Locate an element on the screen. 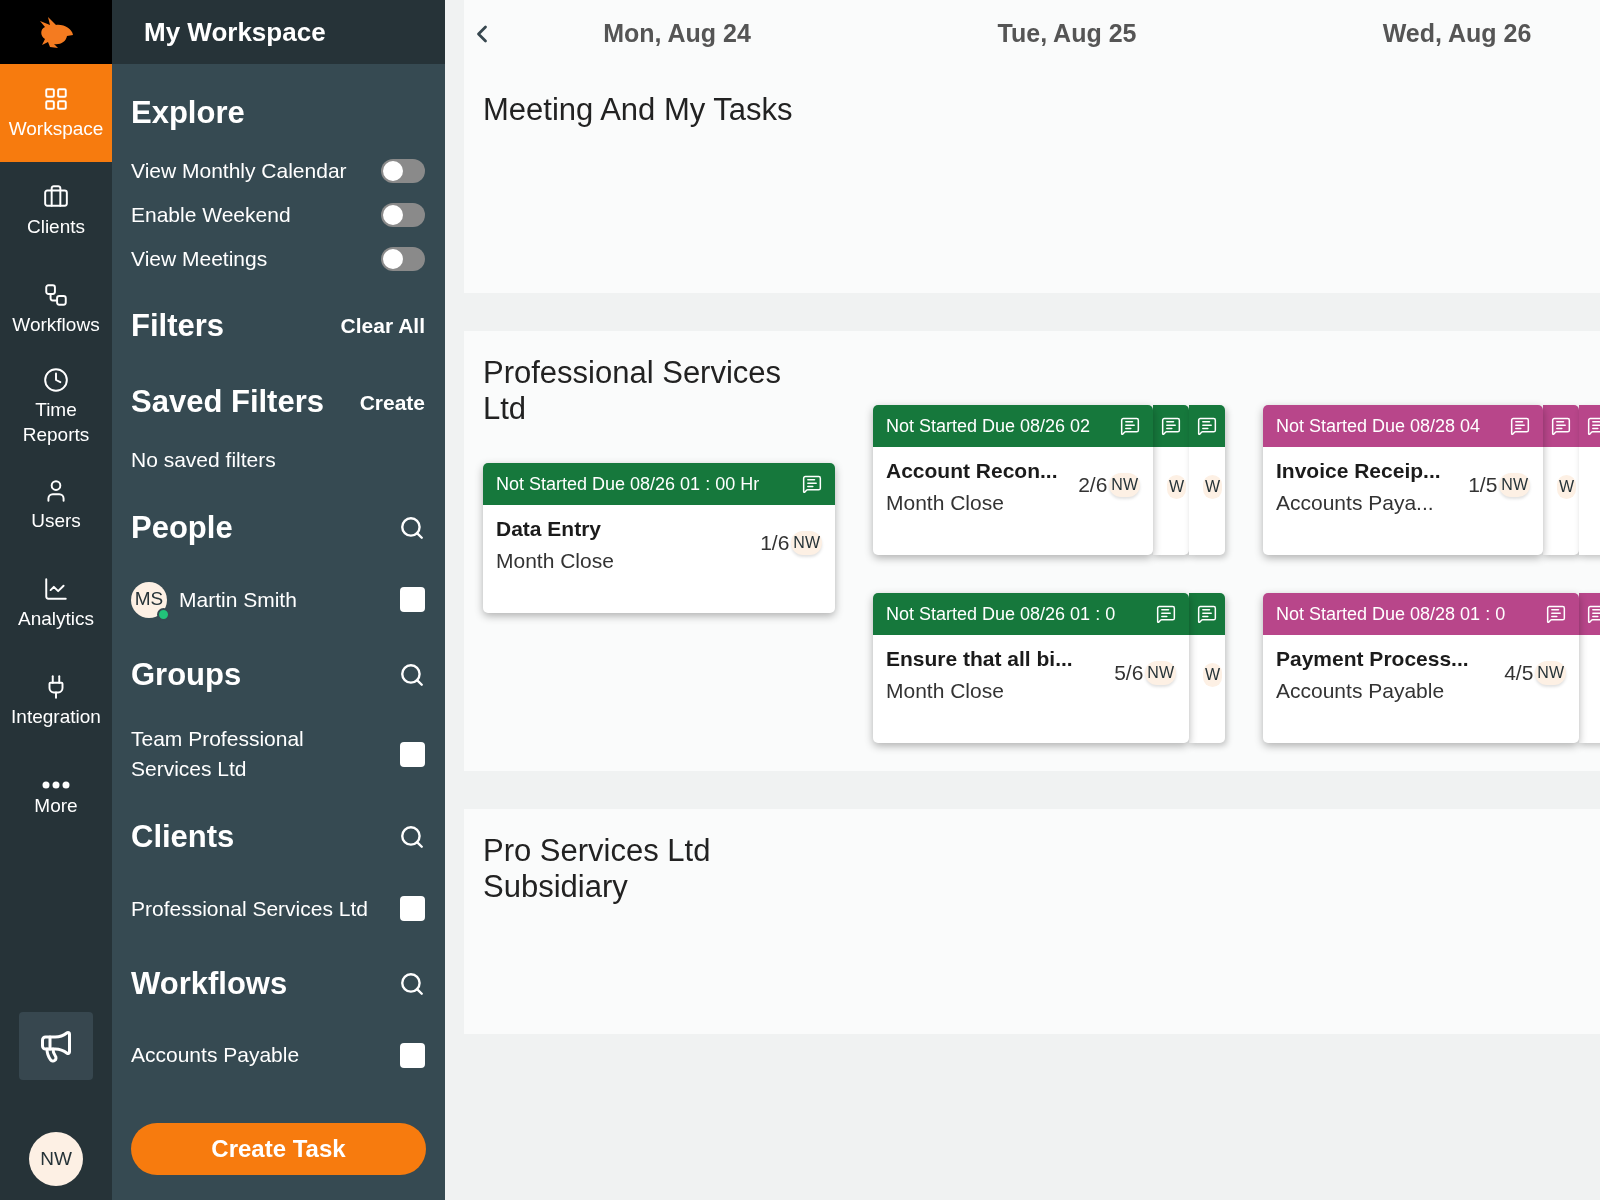 This screenshot has height=1200, width=1600. section-heading: Saved Filters is located at coordinates (227, 402).